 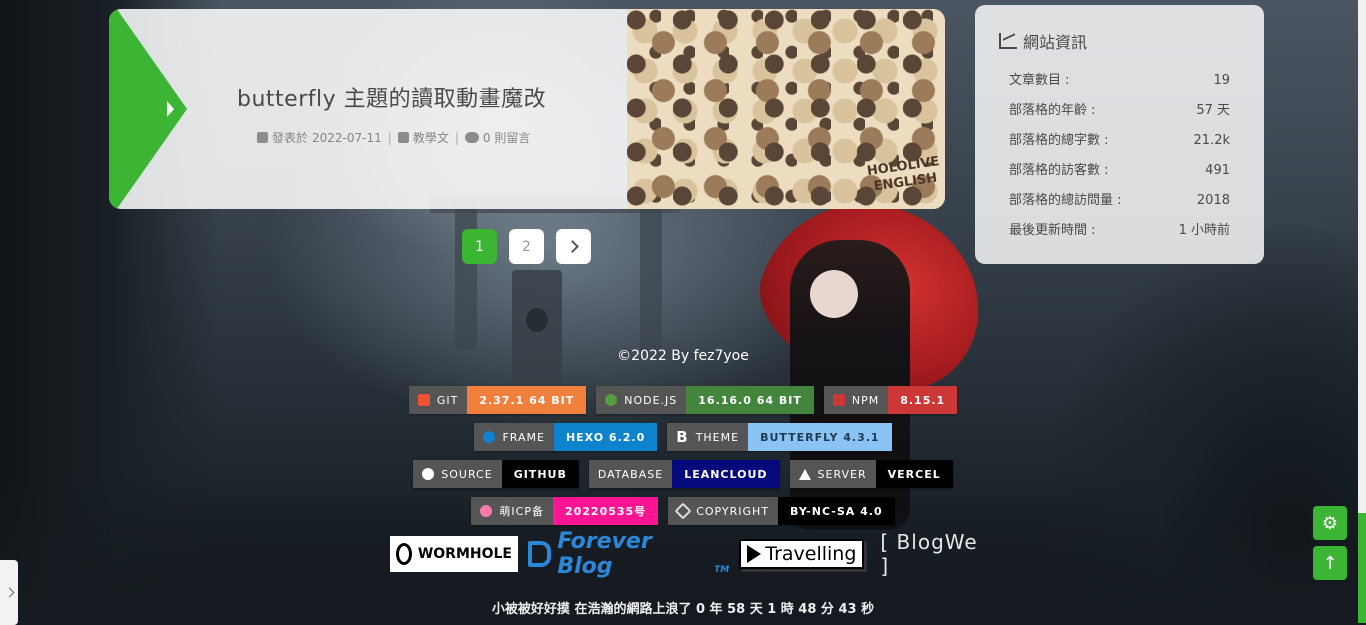 What do you see at coordinates (403, 137) in the screenshot?
I see `inbox-icon` at bounding box center [403, 137].